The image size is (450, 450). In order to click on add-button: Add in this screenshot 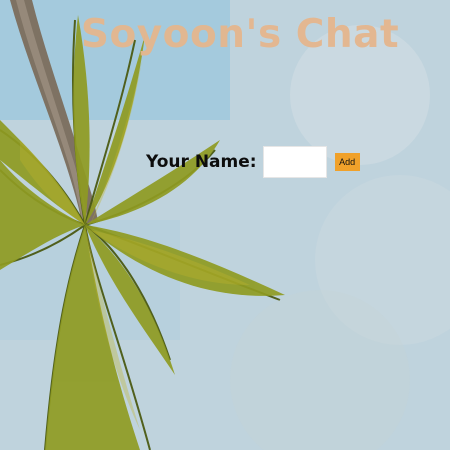, I will do `click(347, 162)`.